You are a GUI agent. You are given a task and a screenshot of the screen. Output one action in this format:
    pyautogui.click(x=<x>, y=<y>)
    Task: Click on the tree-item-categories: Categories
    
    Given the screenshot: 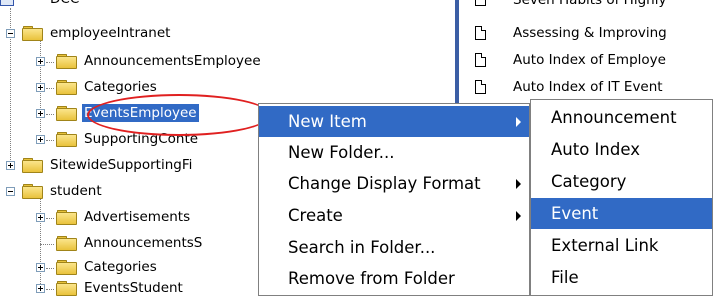 What is the action you would take?
    pyautogui.click(x=120, y=87)
    